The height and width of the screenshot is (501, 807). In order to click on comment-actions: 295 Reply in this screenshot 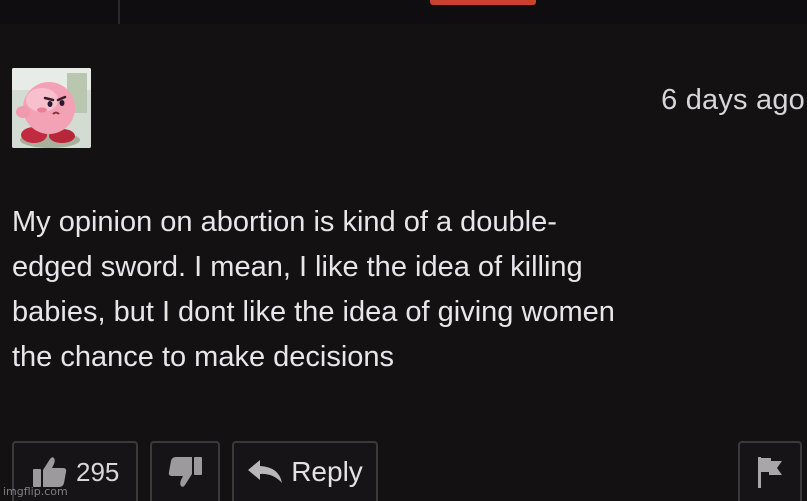, I will do `click(403, 471)`.